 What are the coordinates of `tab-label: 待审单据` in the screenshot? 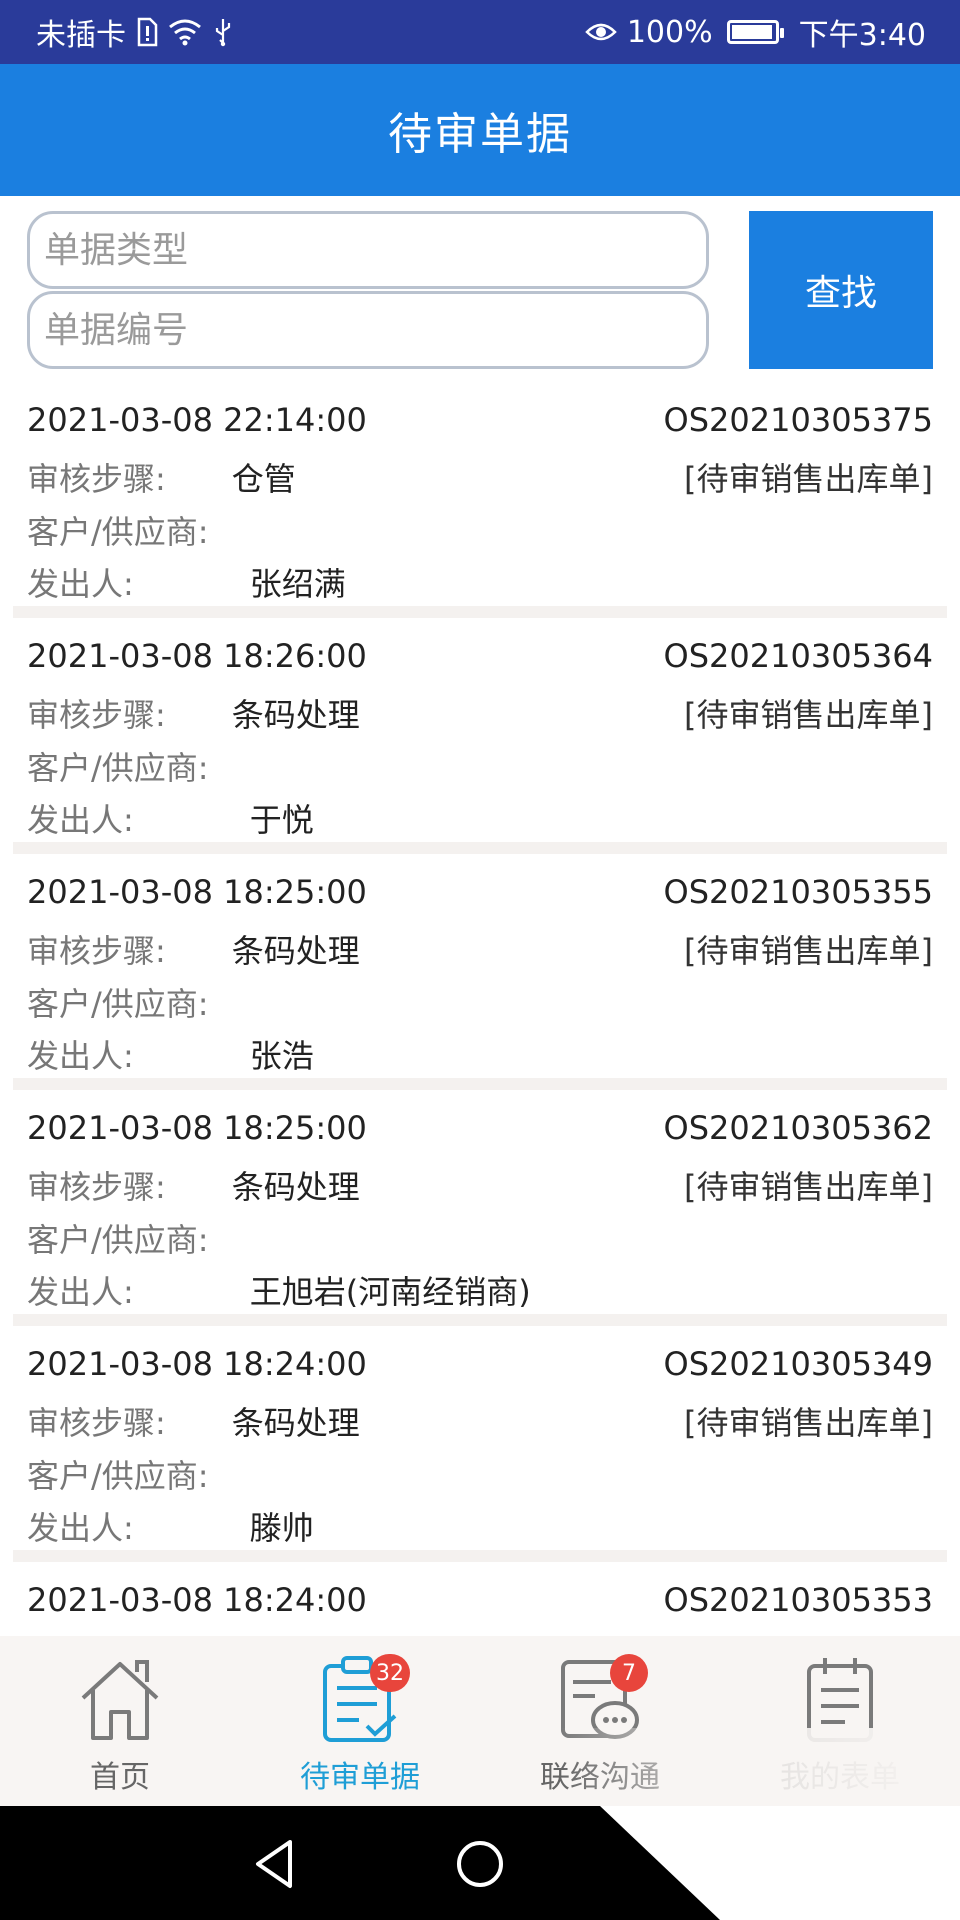 It's located at (360, 1777).